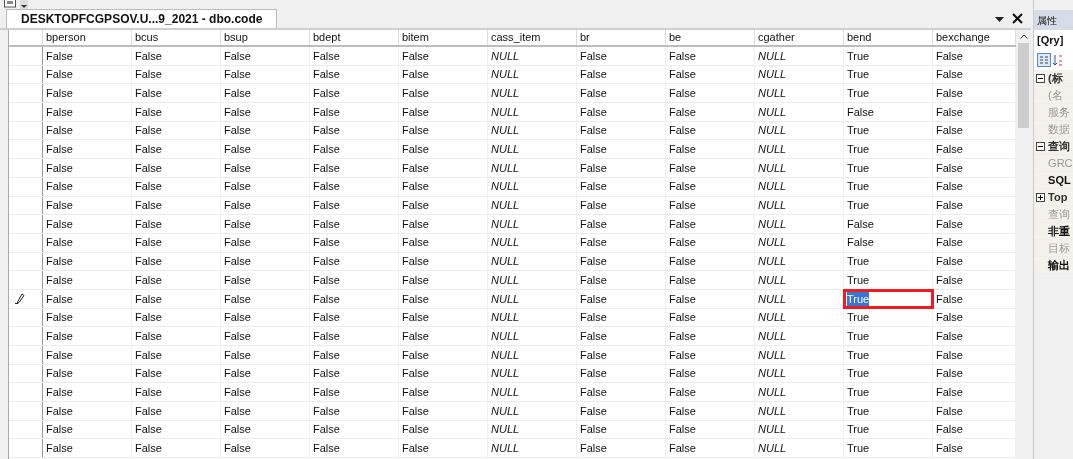  Describe the element at coordinates (24, 4) in the screenshot. I see `dropdown-icon` at that location.